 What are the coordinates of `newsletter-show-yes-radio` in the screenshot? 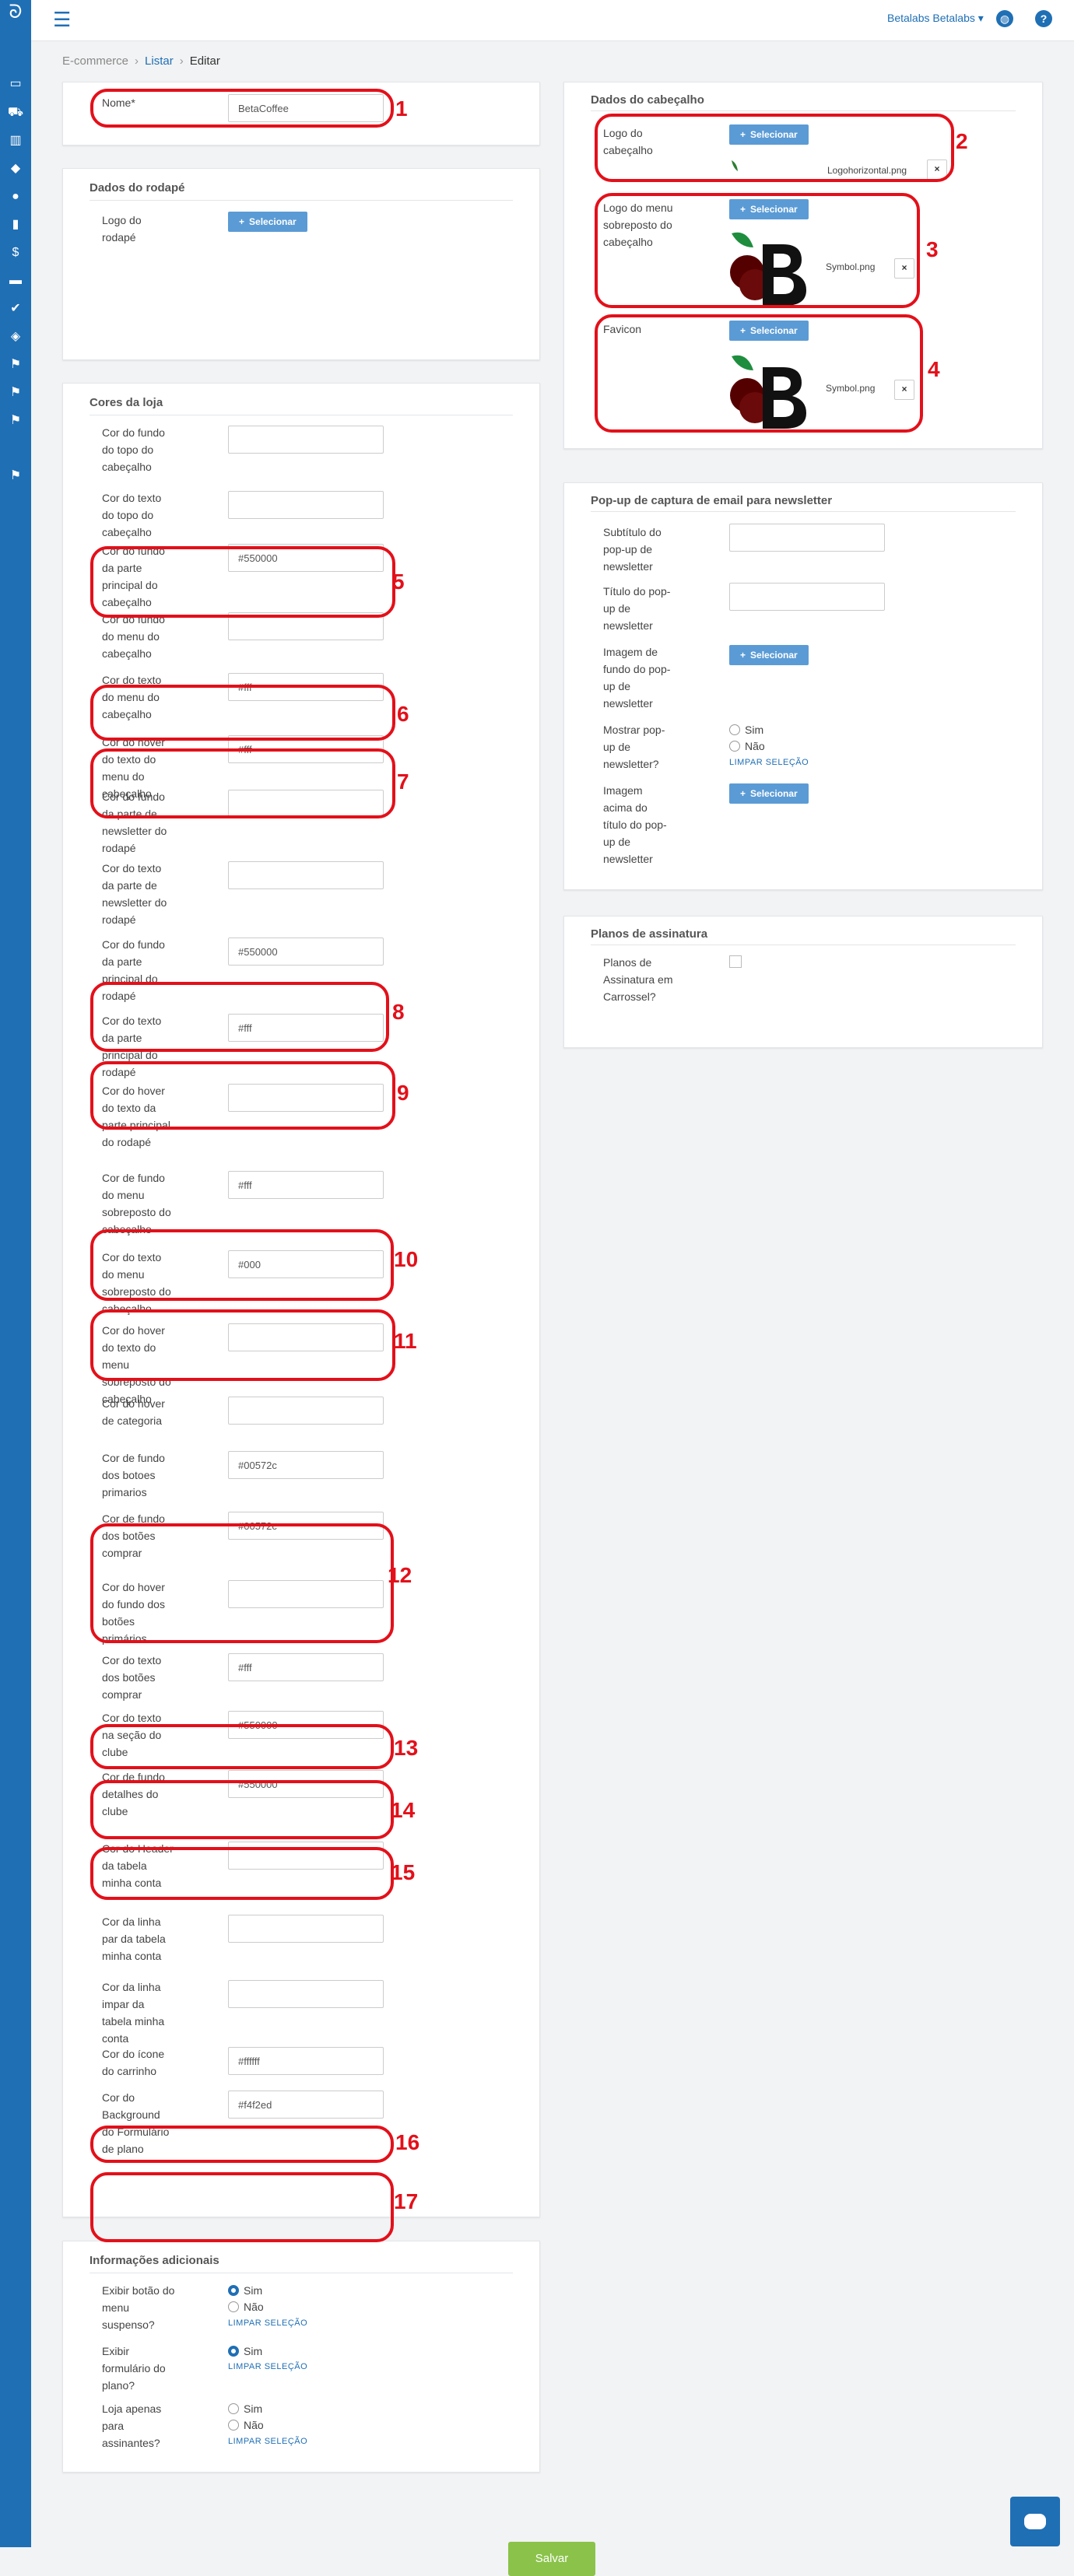 It's located at (734, 729).